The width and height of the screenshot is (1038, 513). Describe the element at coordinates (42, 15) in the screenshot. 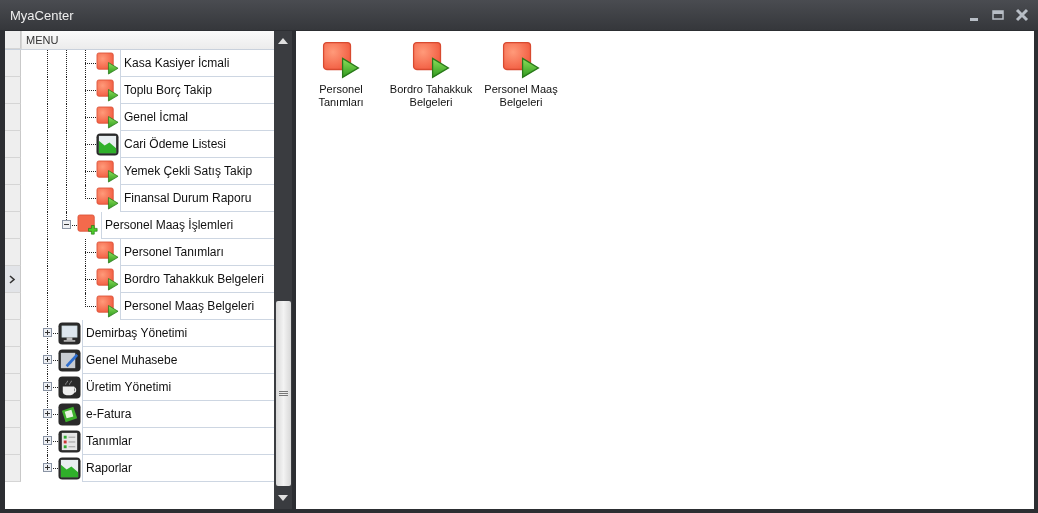

I see `window-title: MyaCenter` at that location.